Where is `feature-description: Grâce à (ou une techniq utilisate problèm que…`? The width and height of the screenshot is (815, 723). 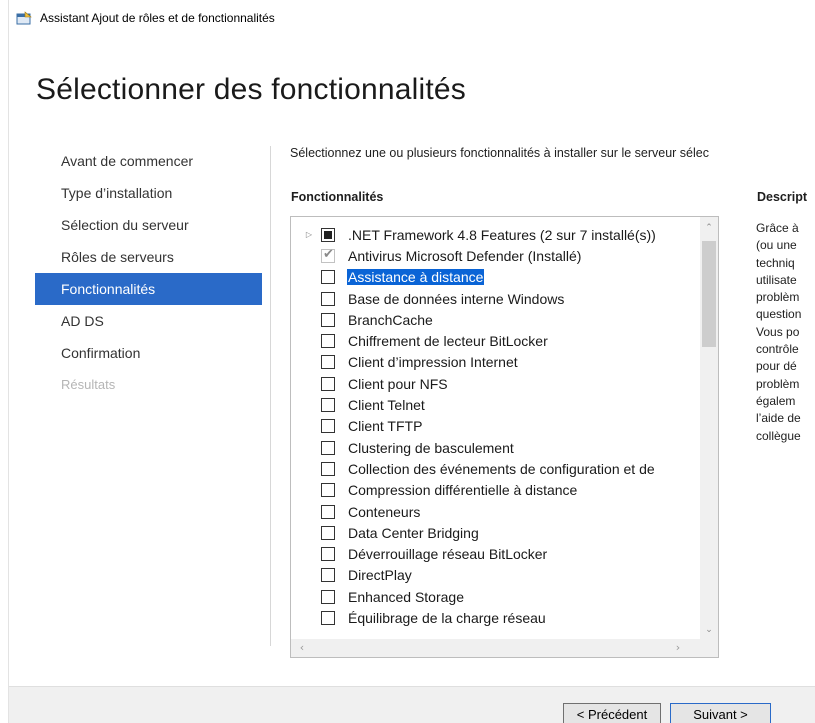
feature-description: Grâce à (ou une techniq utilisate problèm que… is located at coordinates (785, 332).